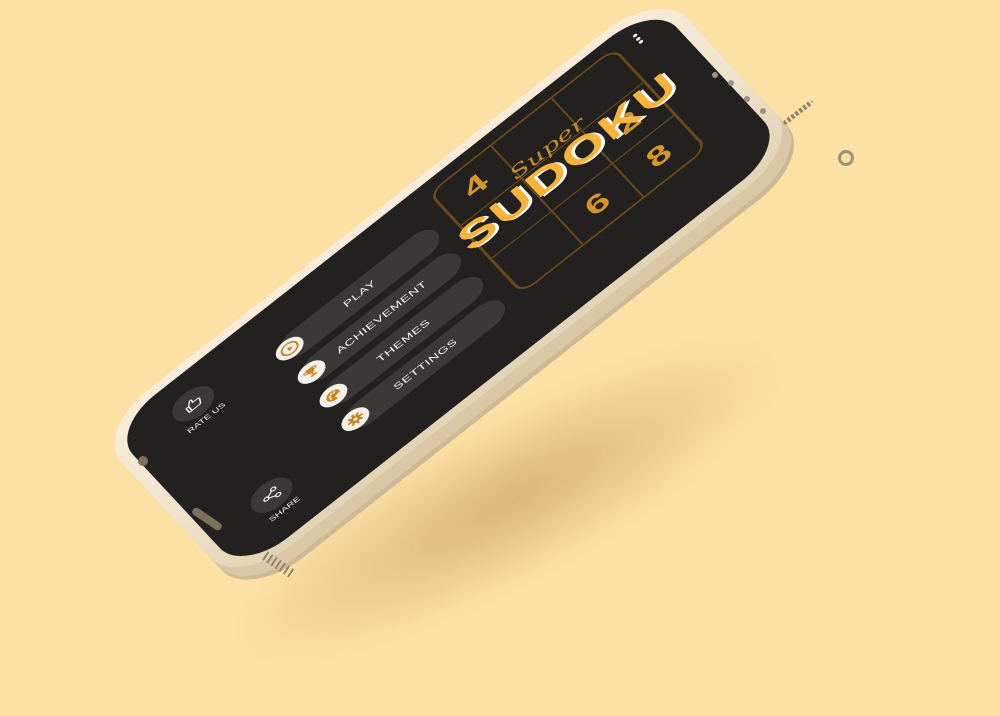 The width and height of the screenshot is (1000, 716). What do you see at coordinates (568, 171) in the screenshot?
I see `app-logo: 4 2 6 8 Super SUDOKU` at bounding box center [568, 171].